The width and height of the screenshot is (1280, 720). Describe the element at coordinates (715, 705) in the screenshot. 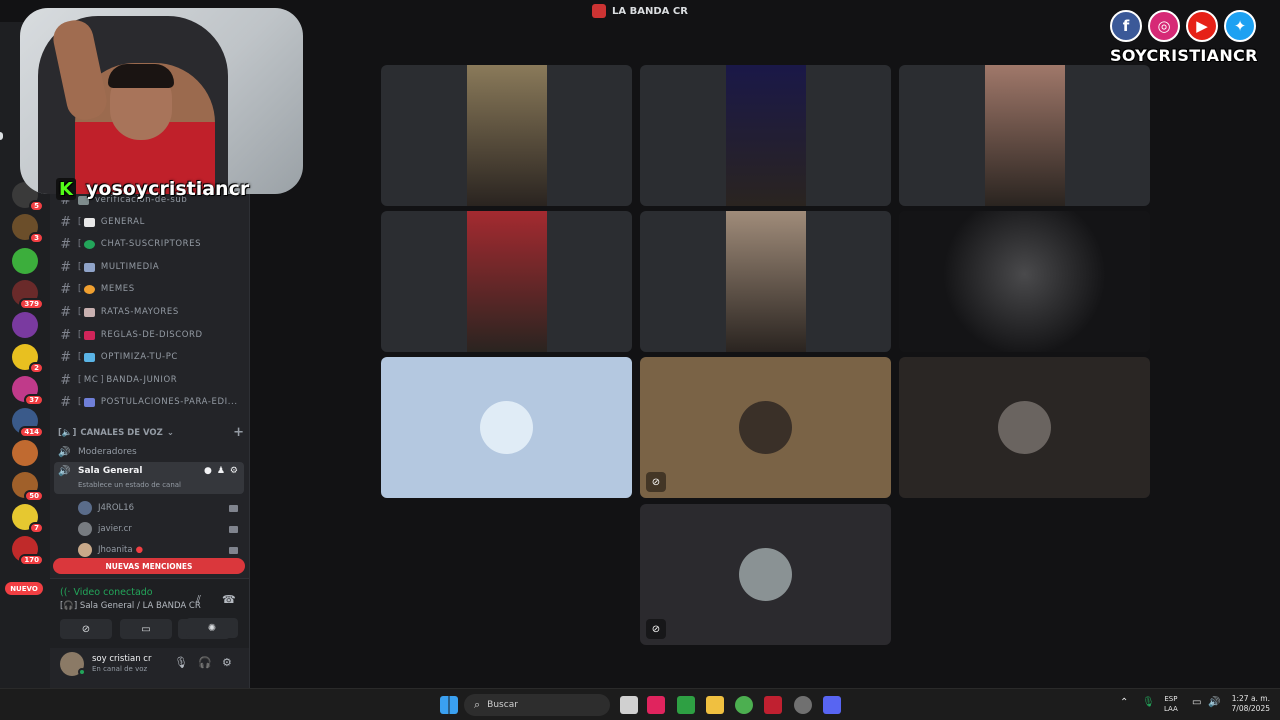

I see `file-explorer-icon` at that location.